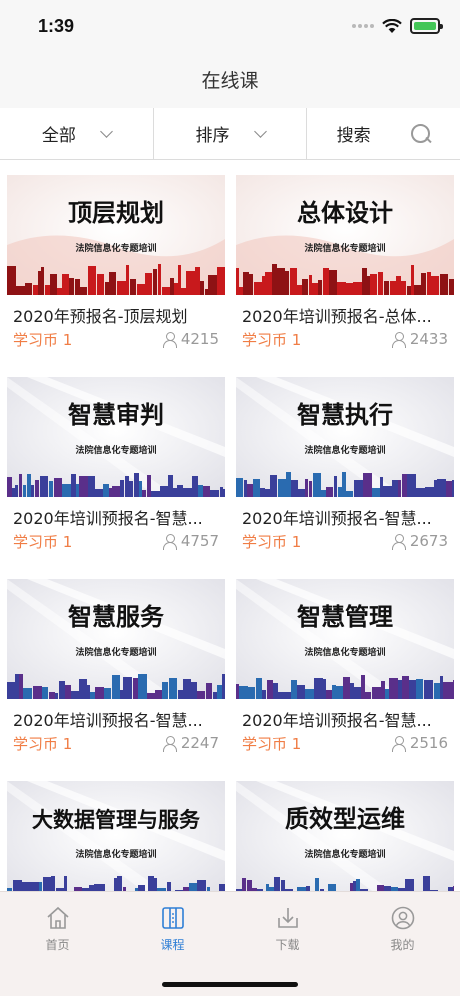  I want to click on tab-home: 首页, so click(57, 944).